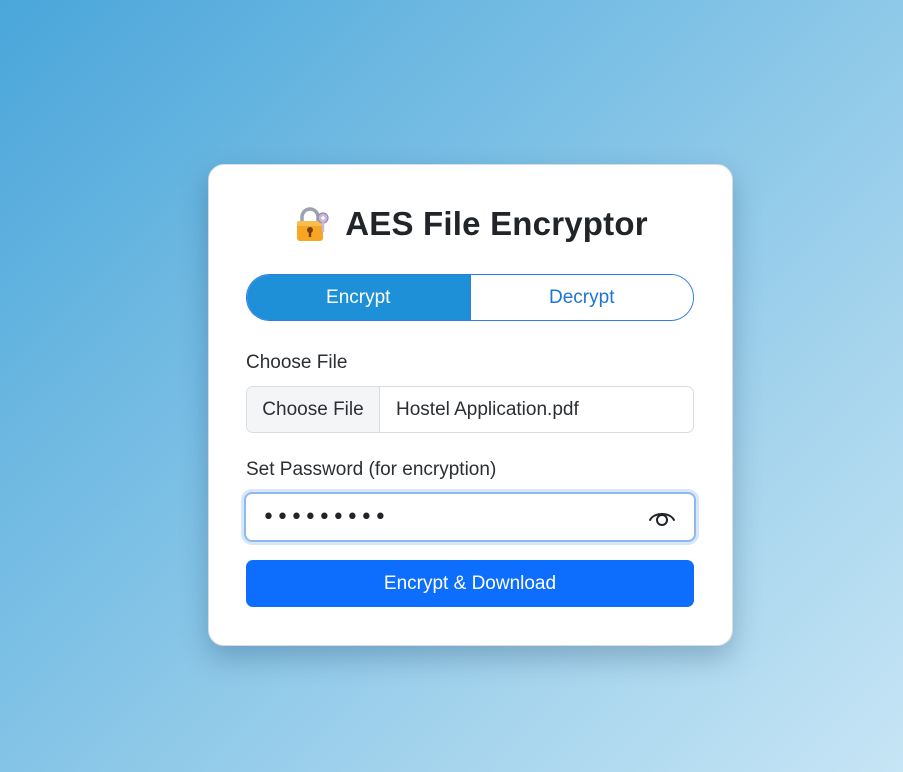 This screenshot has width=903, height=772. What do you see at coordinates (312, 224) in the screenshot?
I see `lock-with-key-icon` at bounding box center [312, 224].